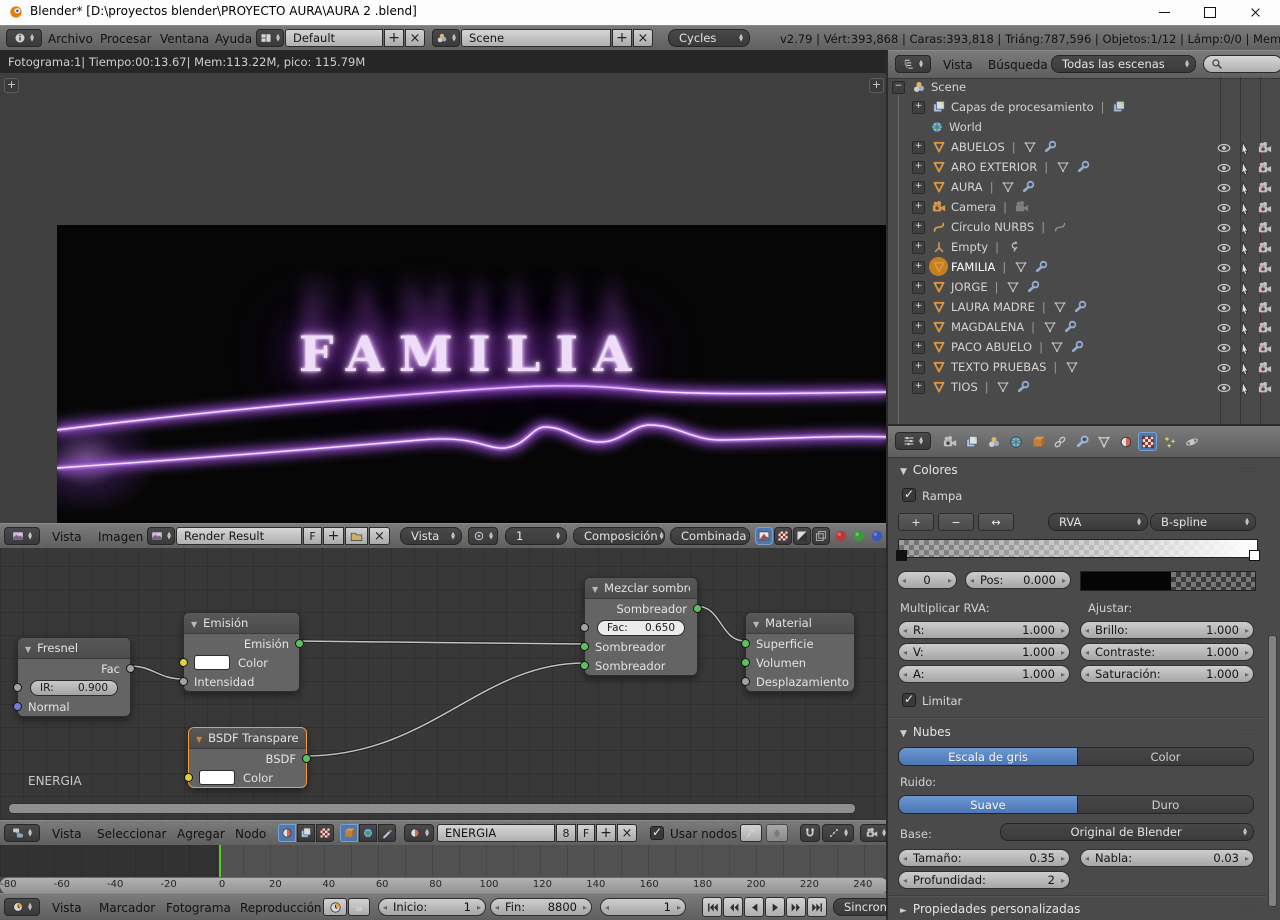 This screenshot has height=920, width=1280. What do you see at coordinates (1059, 441) in the screenshot?
I see `properties-tab-constraints` at bounding box center [1059, 441].